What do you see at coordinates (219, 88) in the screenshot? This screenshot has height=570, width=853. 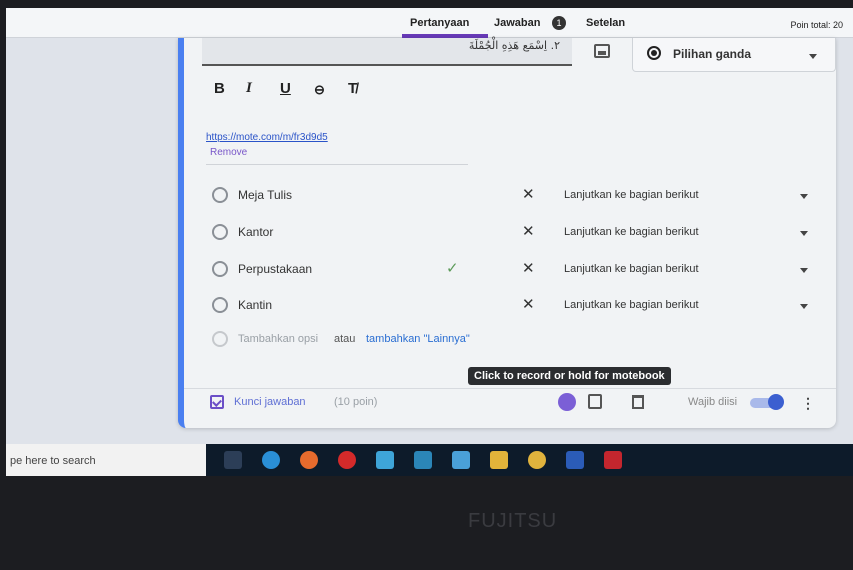 I see `bold-button: B` at bounding box center [219, 88].